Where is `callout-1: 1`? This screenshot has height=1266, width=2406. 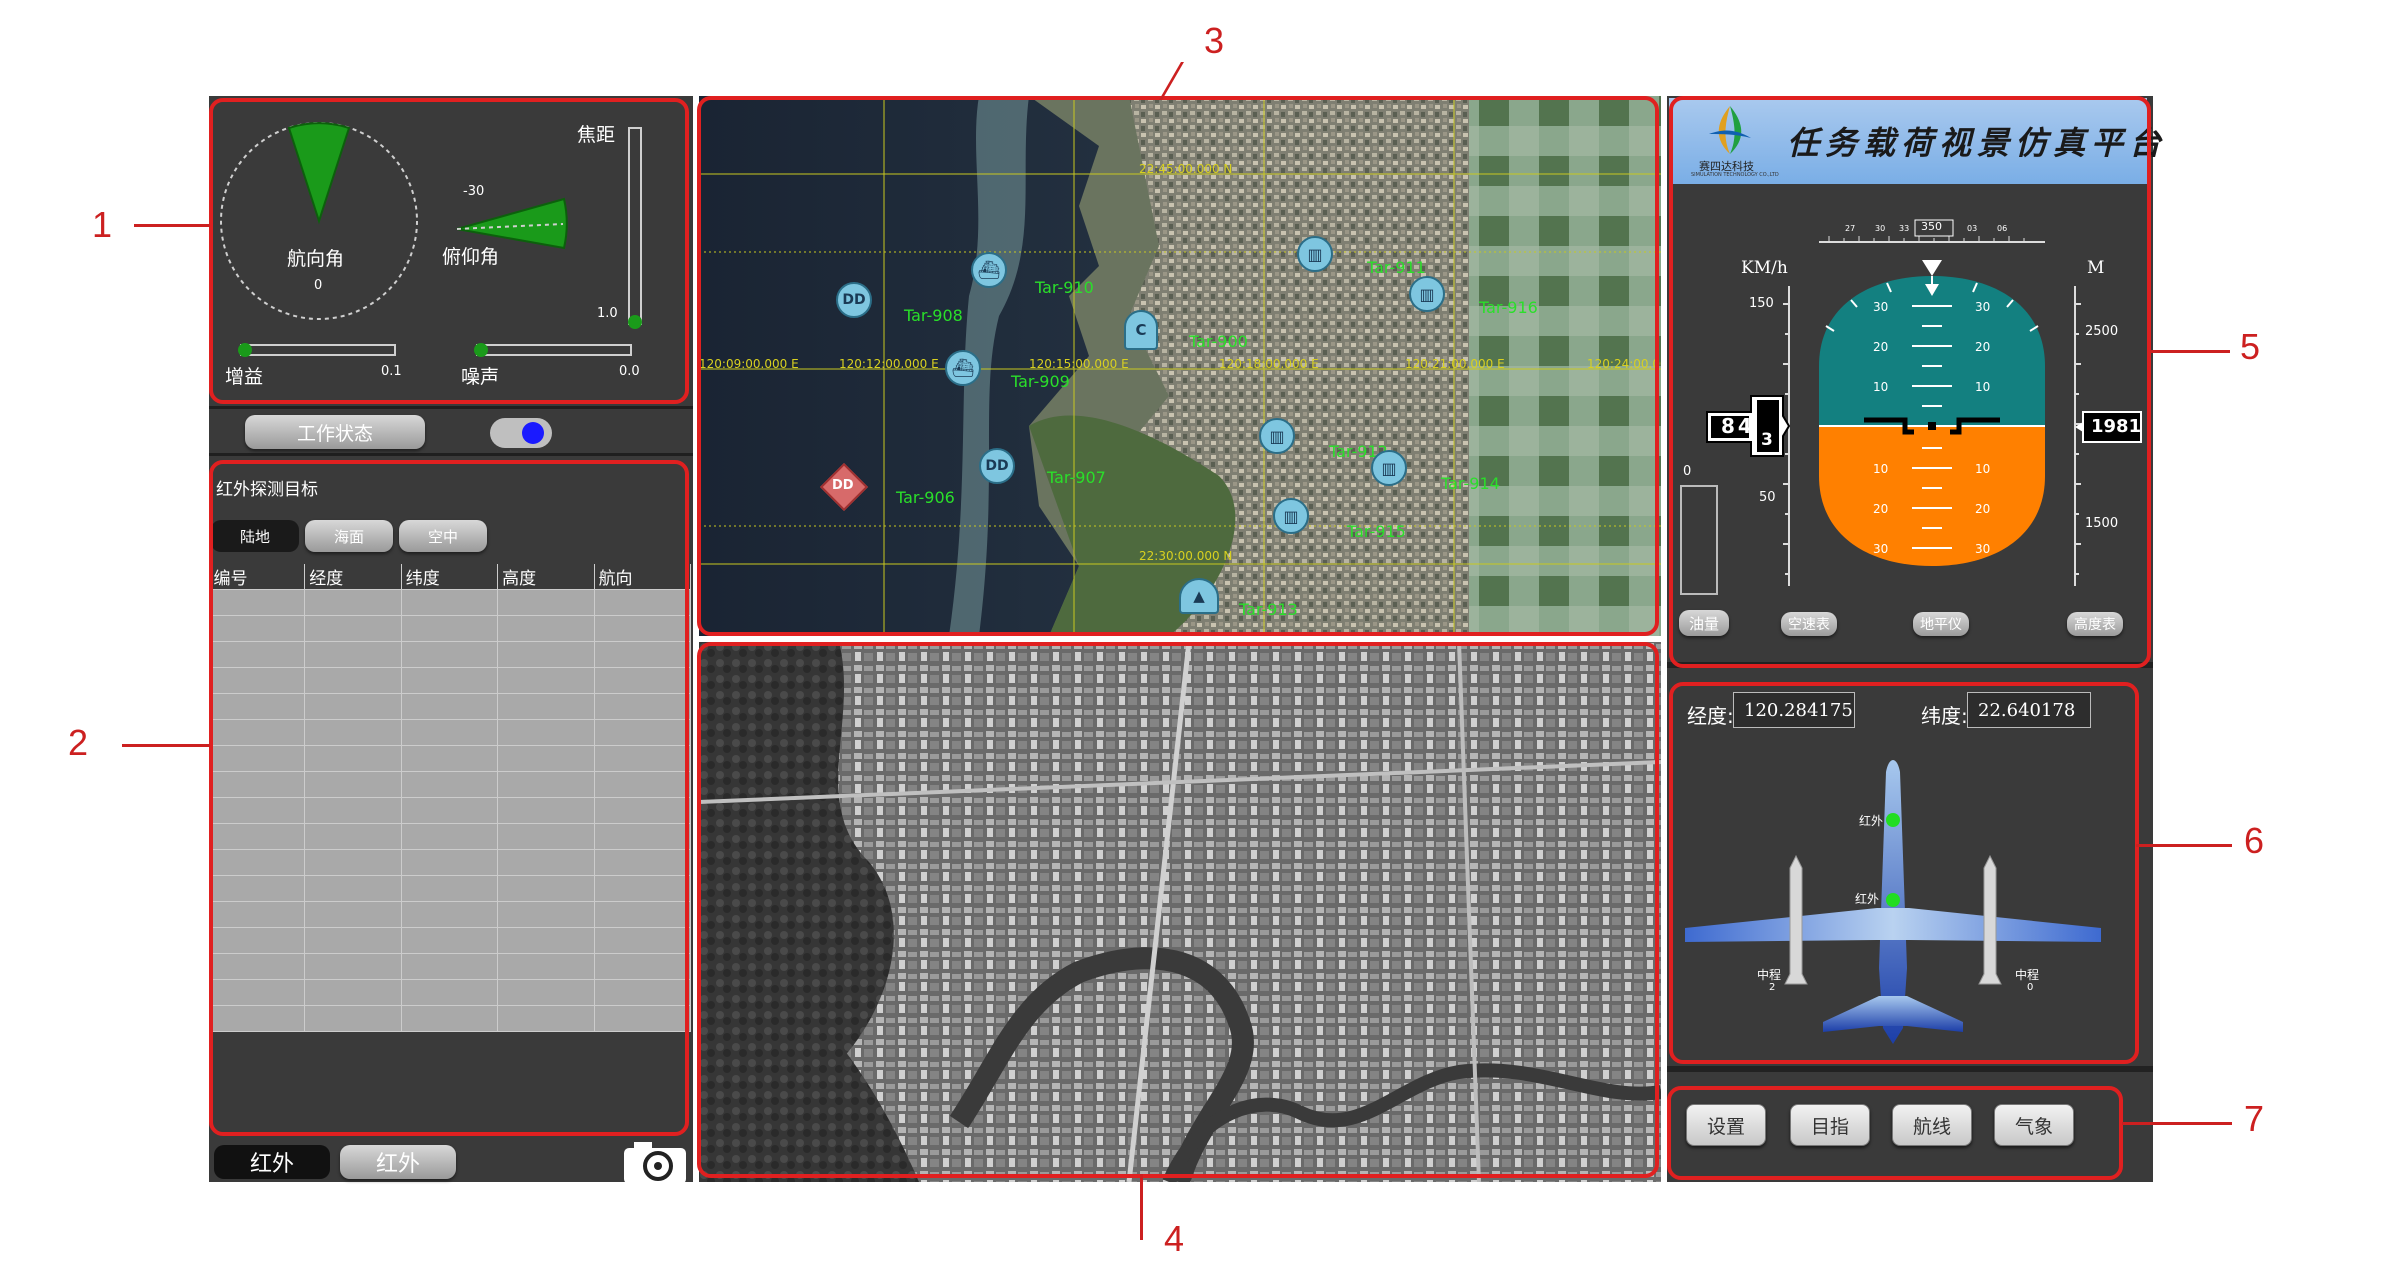
callout-1: 1 is located at coordinates (102, 224).